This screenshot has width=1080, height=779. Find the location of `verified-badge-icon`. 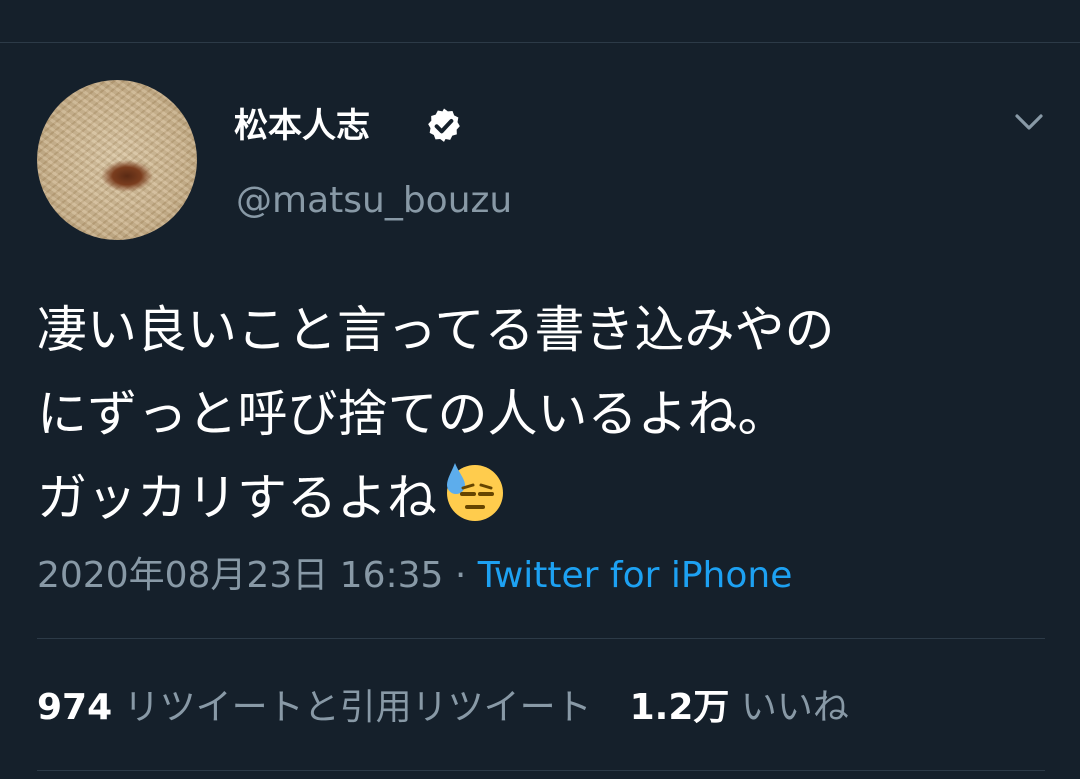

verified-badge-icon is located at coordinates (444, 125).